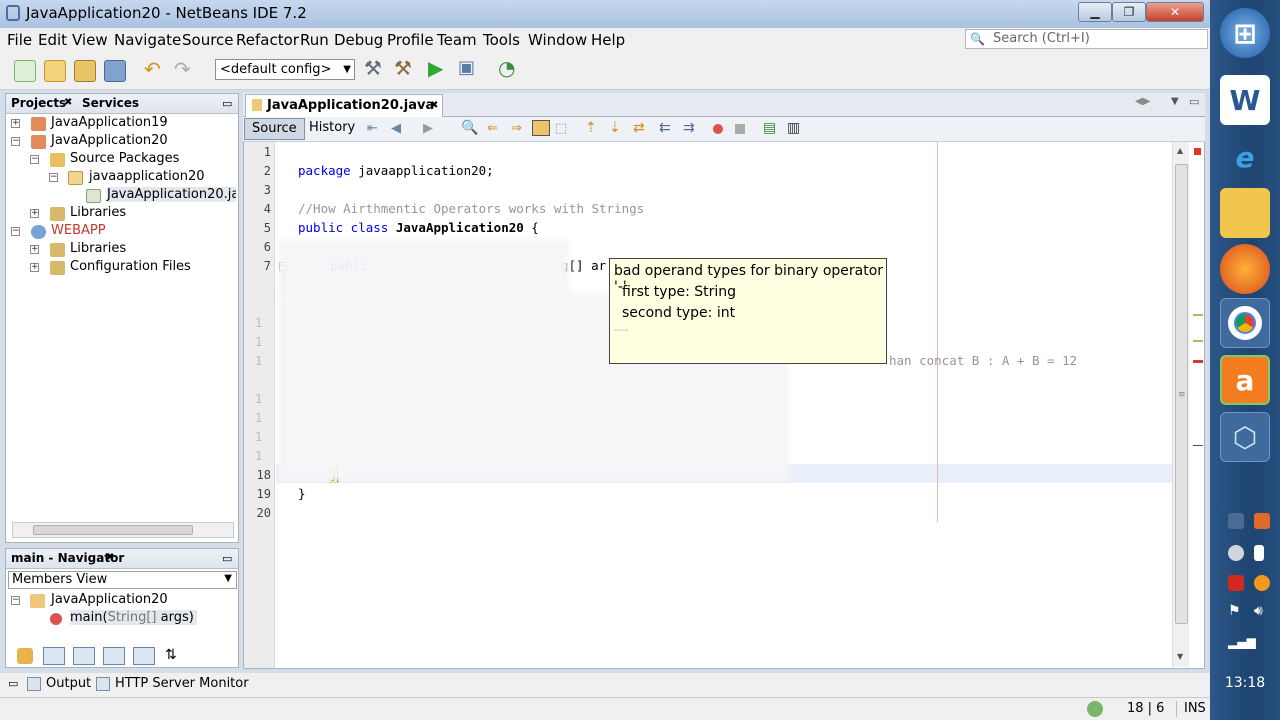  Describe the element at coordinates (54, 656) in the screenshot. I see `filter-fields-icon` at that location.